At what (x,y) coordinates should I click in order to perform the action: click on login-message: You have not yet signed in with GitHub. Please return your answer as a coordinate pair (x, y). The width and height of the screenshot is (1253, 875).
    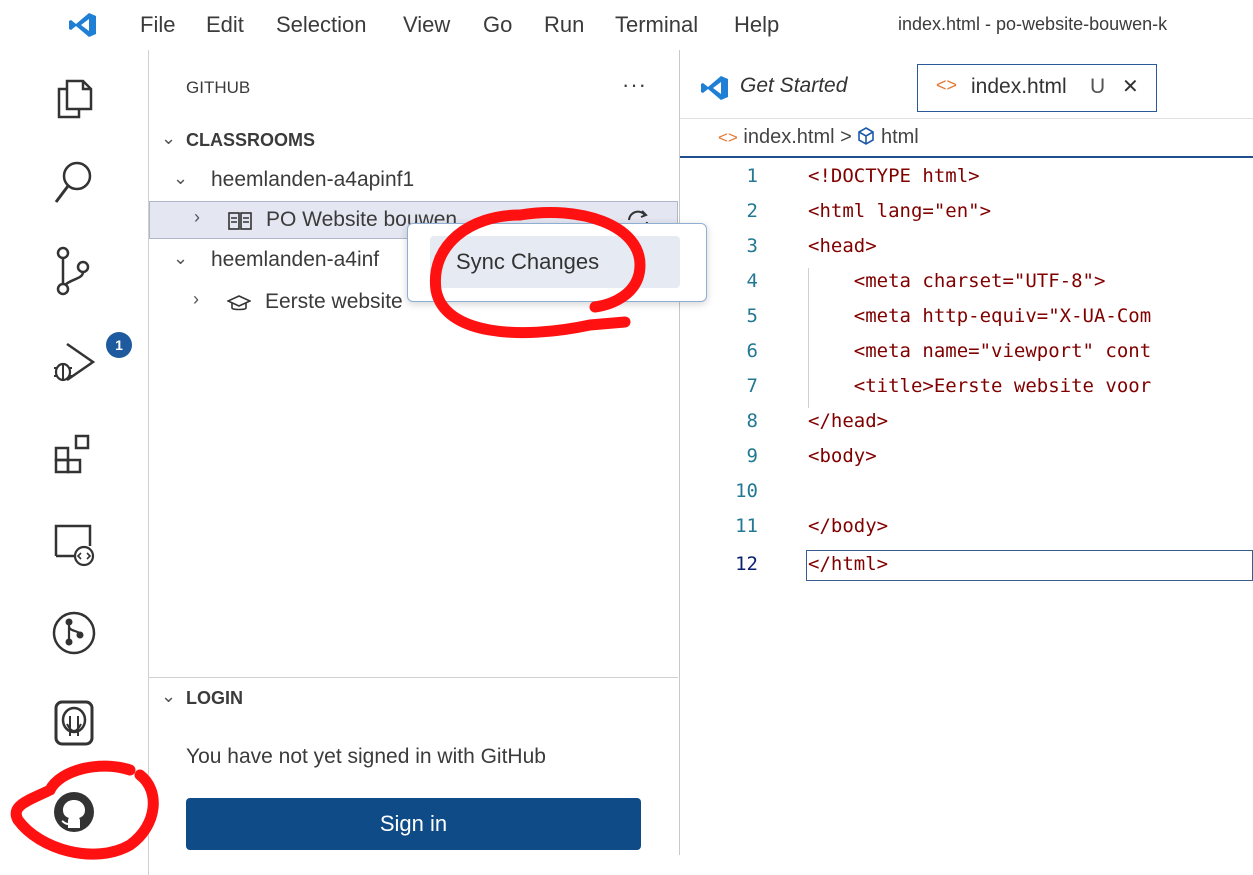
    Looking at the image, I should click on (366, 756).